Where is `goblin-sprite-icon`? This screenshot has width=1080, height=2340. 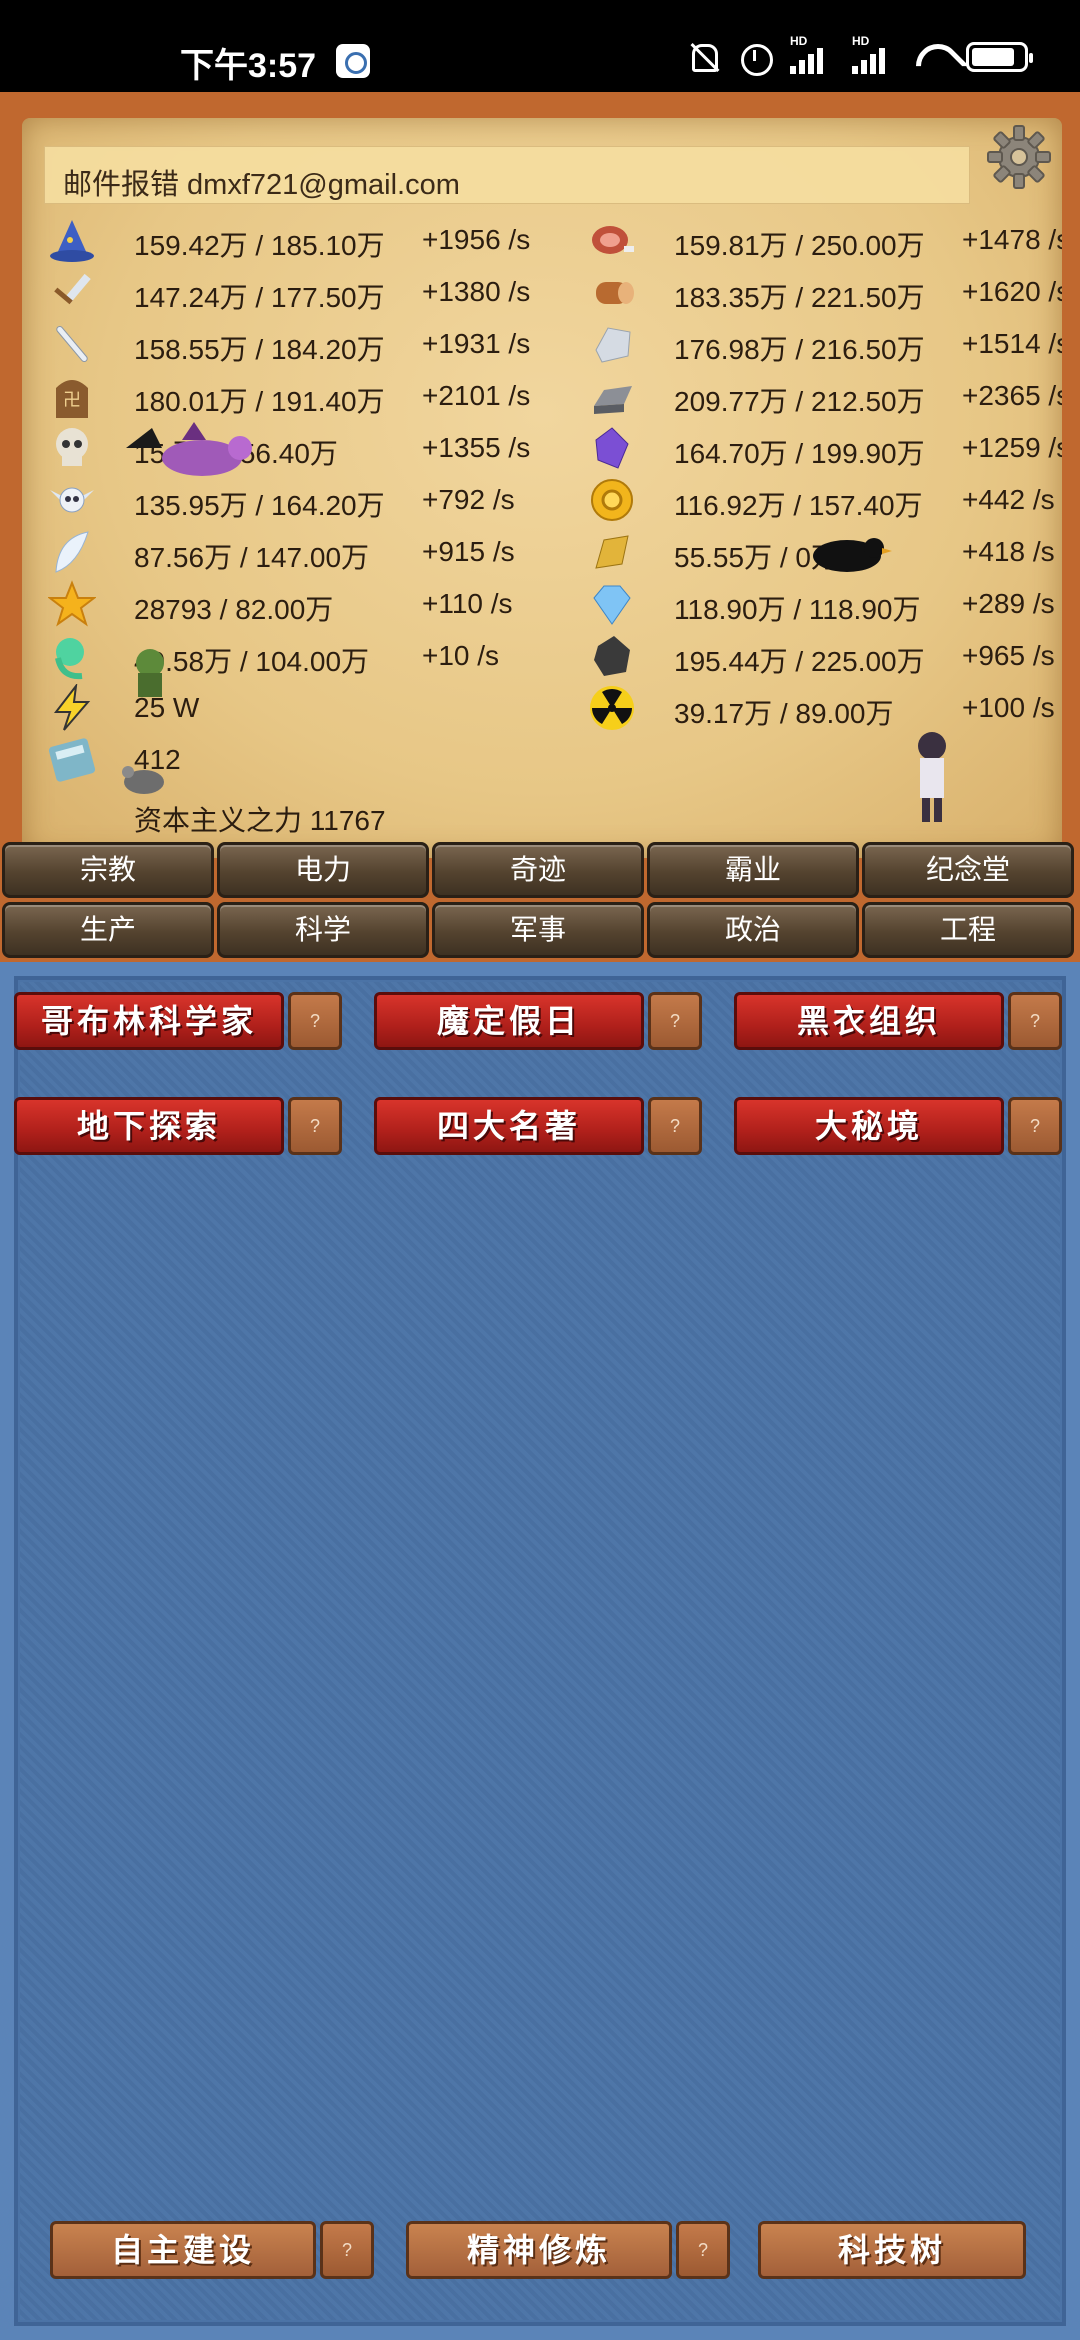 goblin-sprite-icon is located at coordinates (150, 673).